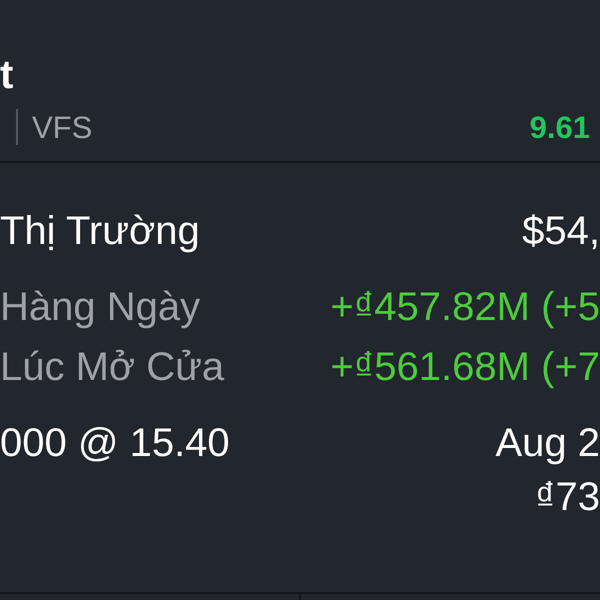 This screenshot has width=600, height=600. I want to click on row-label: Thị Trường, so click(100, 231).